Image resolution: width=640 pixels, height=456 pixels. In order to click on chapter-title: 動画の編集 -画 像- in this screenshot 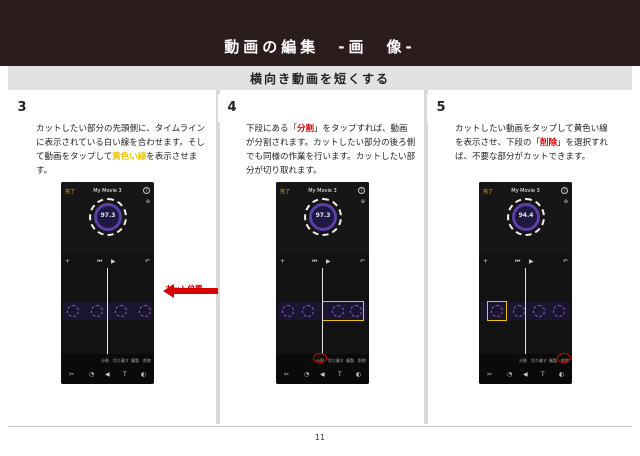, I will do `click(320, 47)`.